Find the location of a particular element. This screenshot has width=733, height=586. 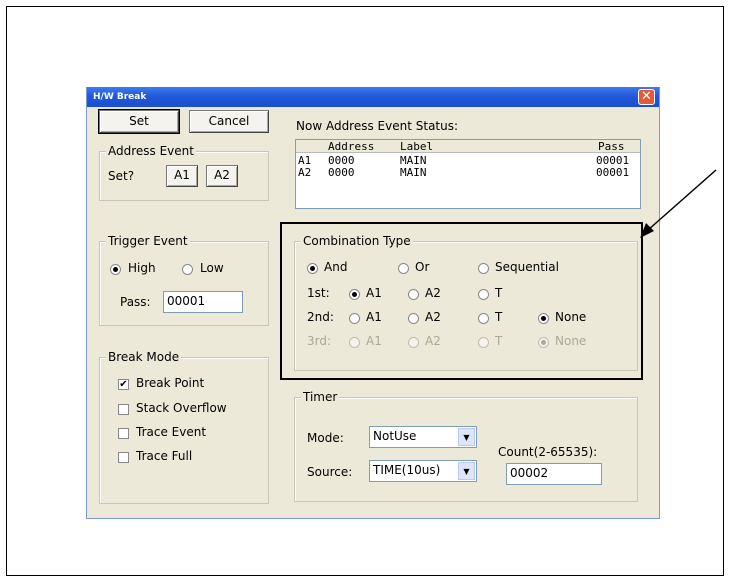

callout-arrow is located at coordinates (678, 203).